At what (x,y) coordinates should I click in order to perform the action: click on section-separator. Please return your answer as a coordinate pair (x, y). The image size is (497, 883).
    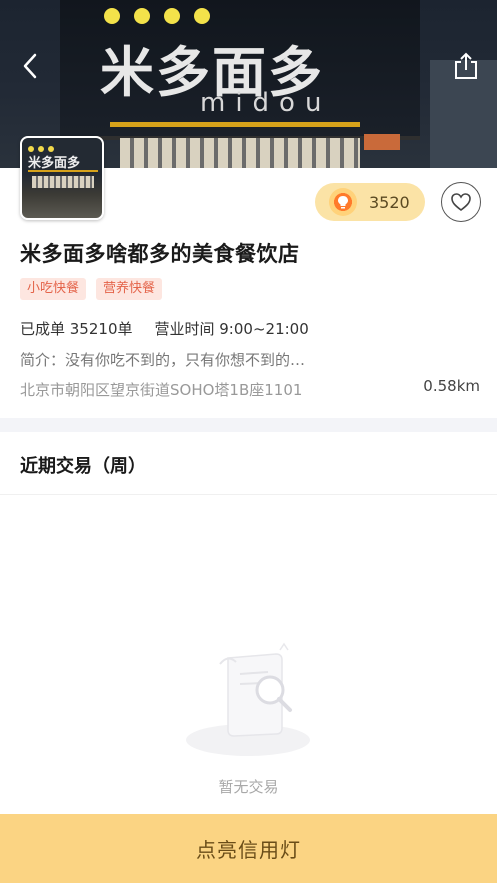
    Looking at the image, I should click on (248, 425).